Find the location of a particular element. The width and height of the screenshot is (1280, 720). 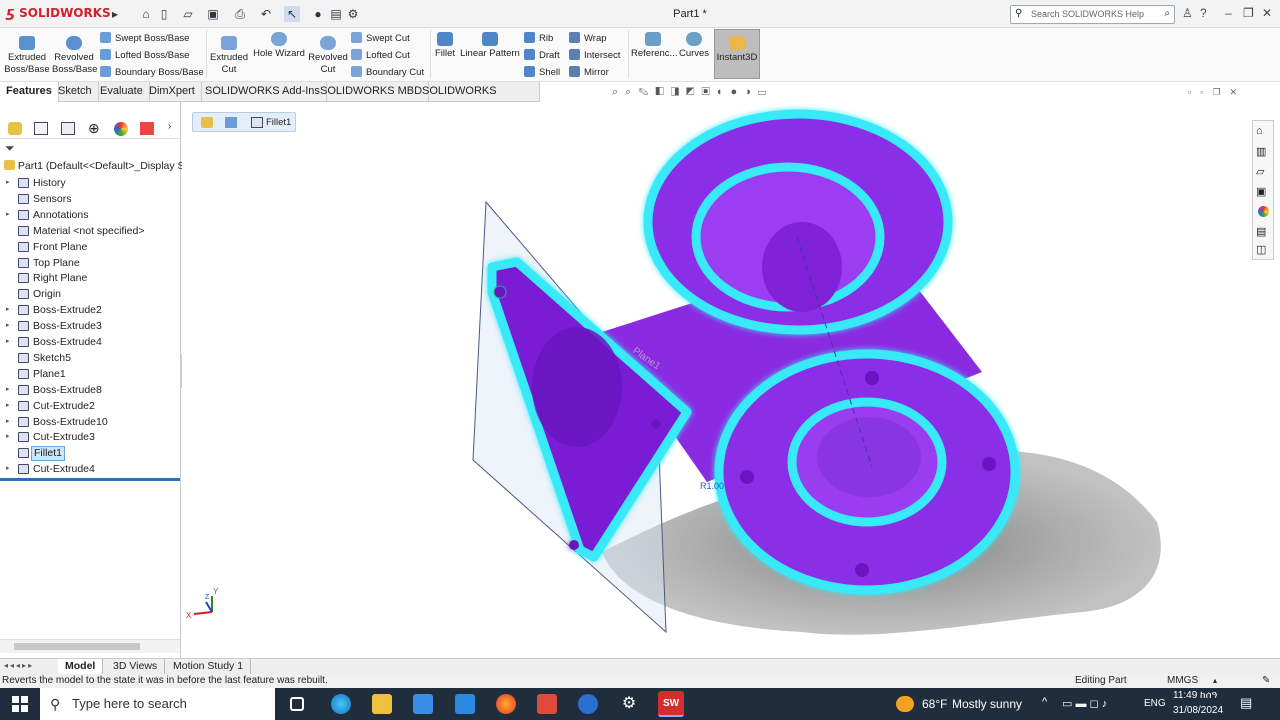

lofted-cut-button: Lofted Cut is located at coordinates (380, 55).